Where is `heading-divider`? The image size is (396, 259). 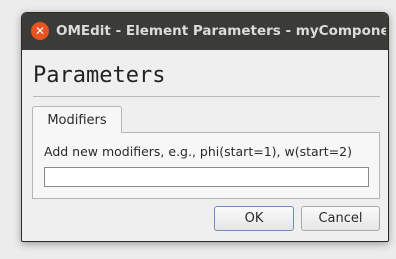
heading-divider is located at coordinates (206, 96).